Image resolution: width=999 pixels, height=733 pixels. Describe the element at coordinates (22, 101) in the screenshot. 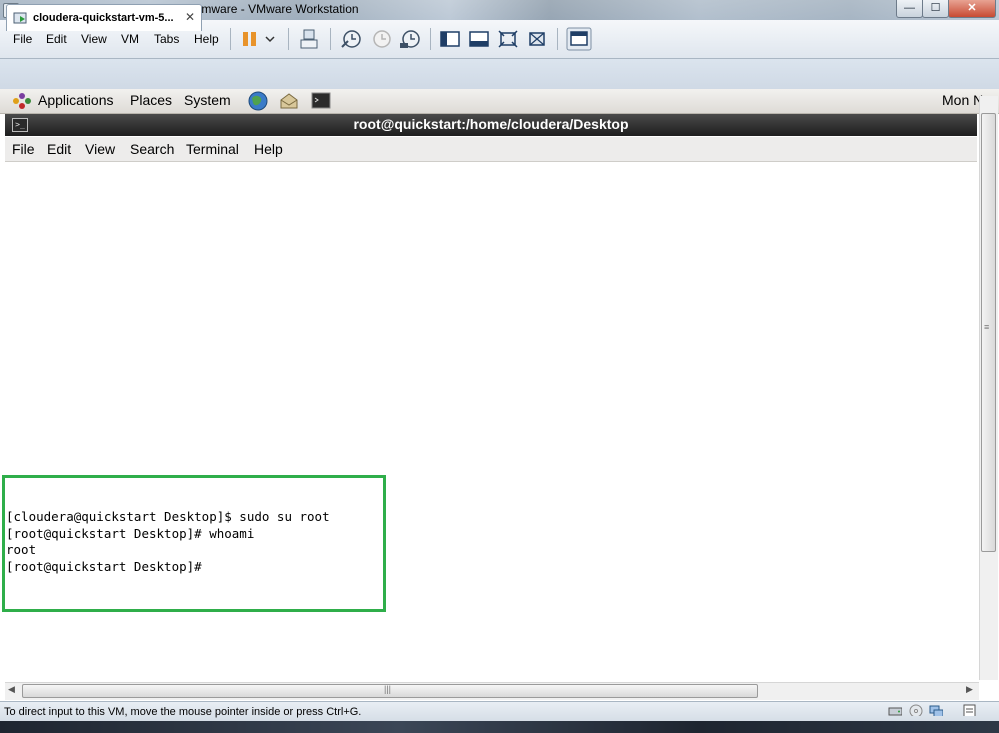

I see `applications-menu-icon` at that location.